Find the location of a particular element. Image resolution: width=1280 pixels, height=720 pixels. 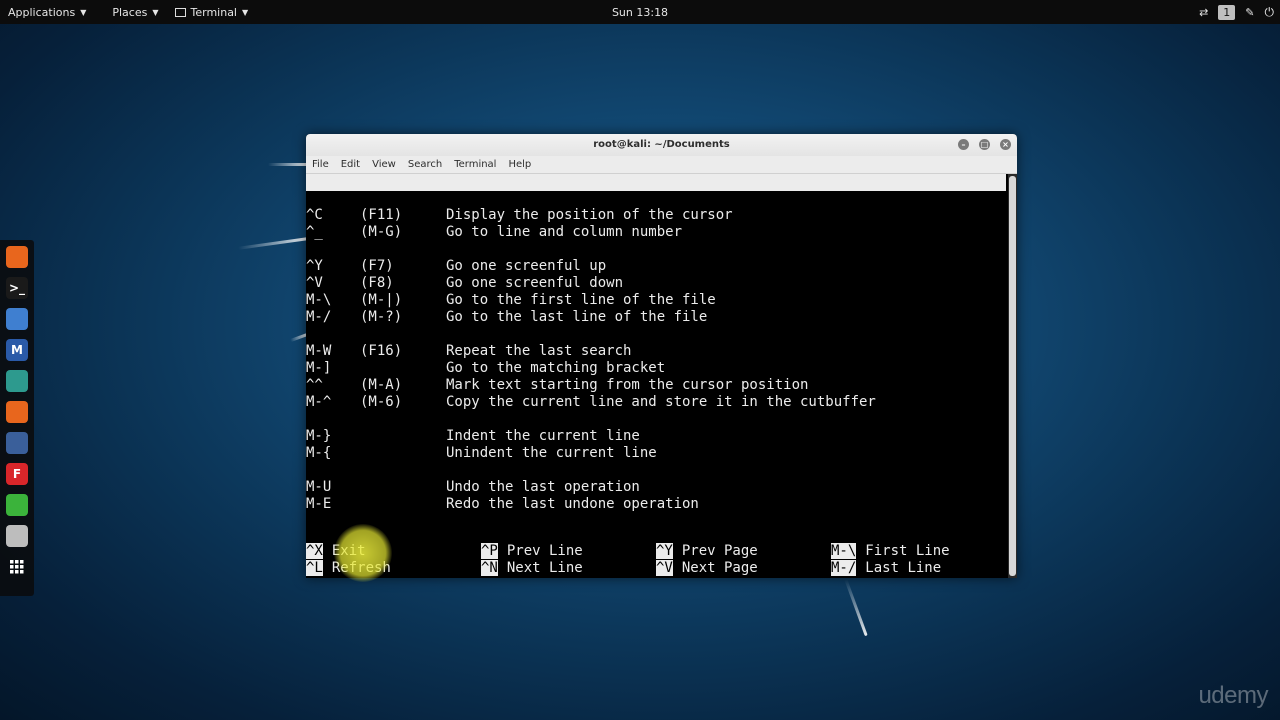

help-line: M-E Redo the last undone operation is located at coordinates (656, 504).